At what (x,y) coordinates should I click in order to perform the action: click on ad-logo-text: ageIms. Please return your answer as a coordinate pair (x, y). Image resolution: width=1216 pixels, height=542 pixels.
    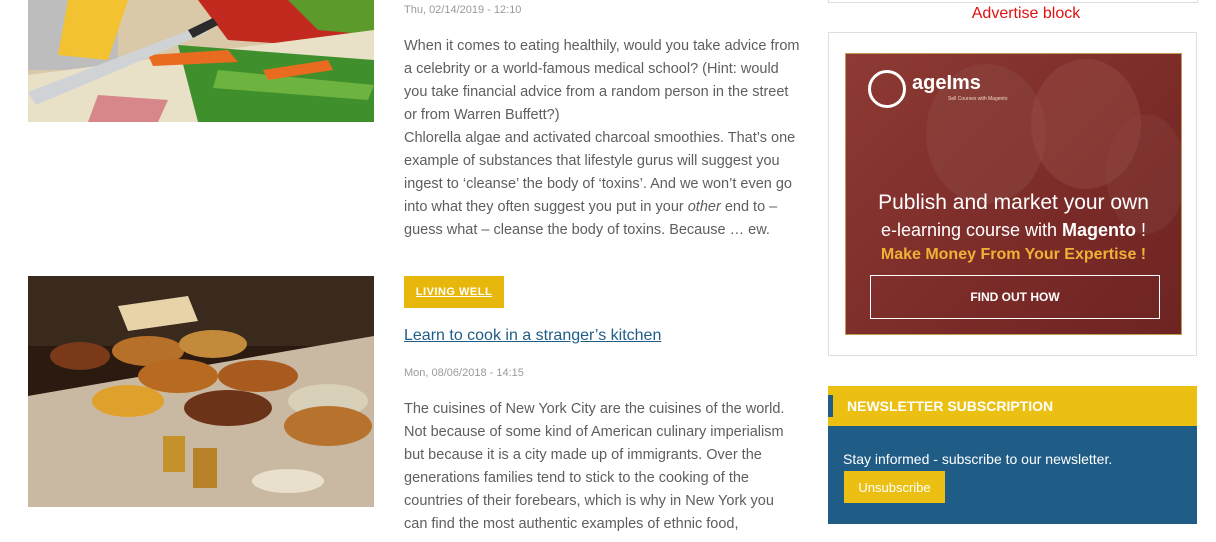
    Looking at the image, I should click on (946, 83).